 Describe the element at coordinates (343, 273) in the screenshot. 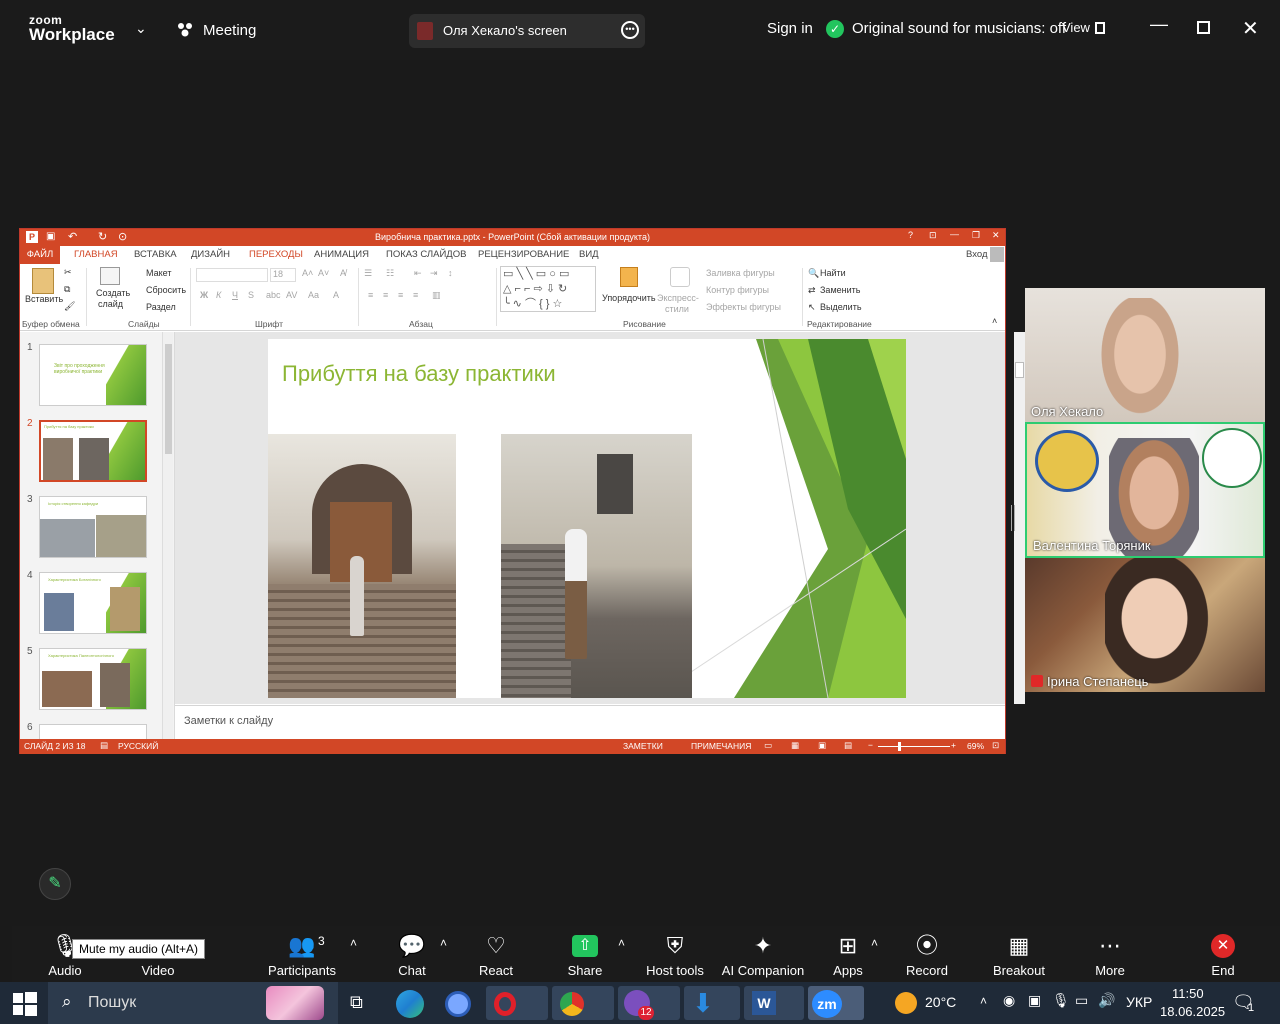

I see `clear-format-icon: A̸` at that location.